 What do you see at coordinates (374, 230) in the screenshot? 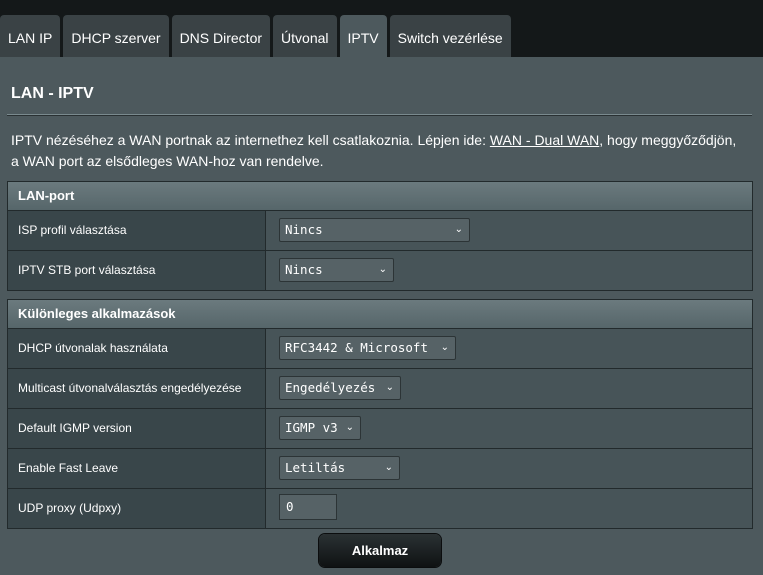
I see `isp-profile-select: Nincs ⌄` at bounding box center [374, 230].